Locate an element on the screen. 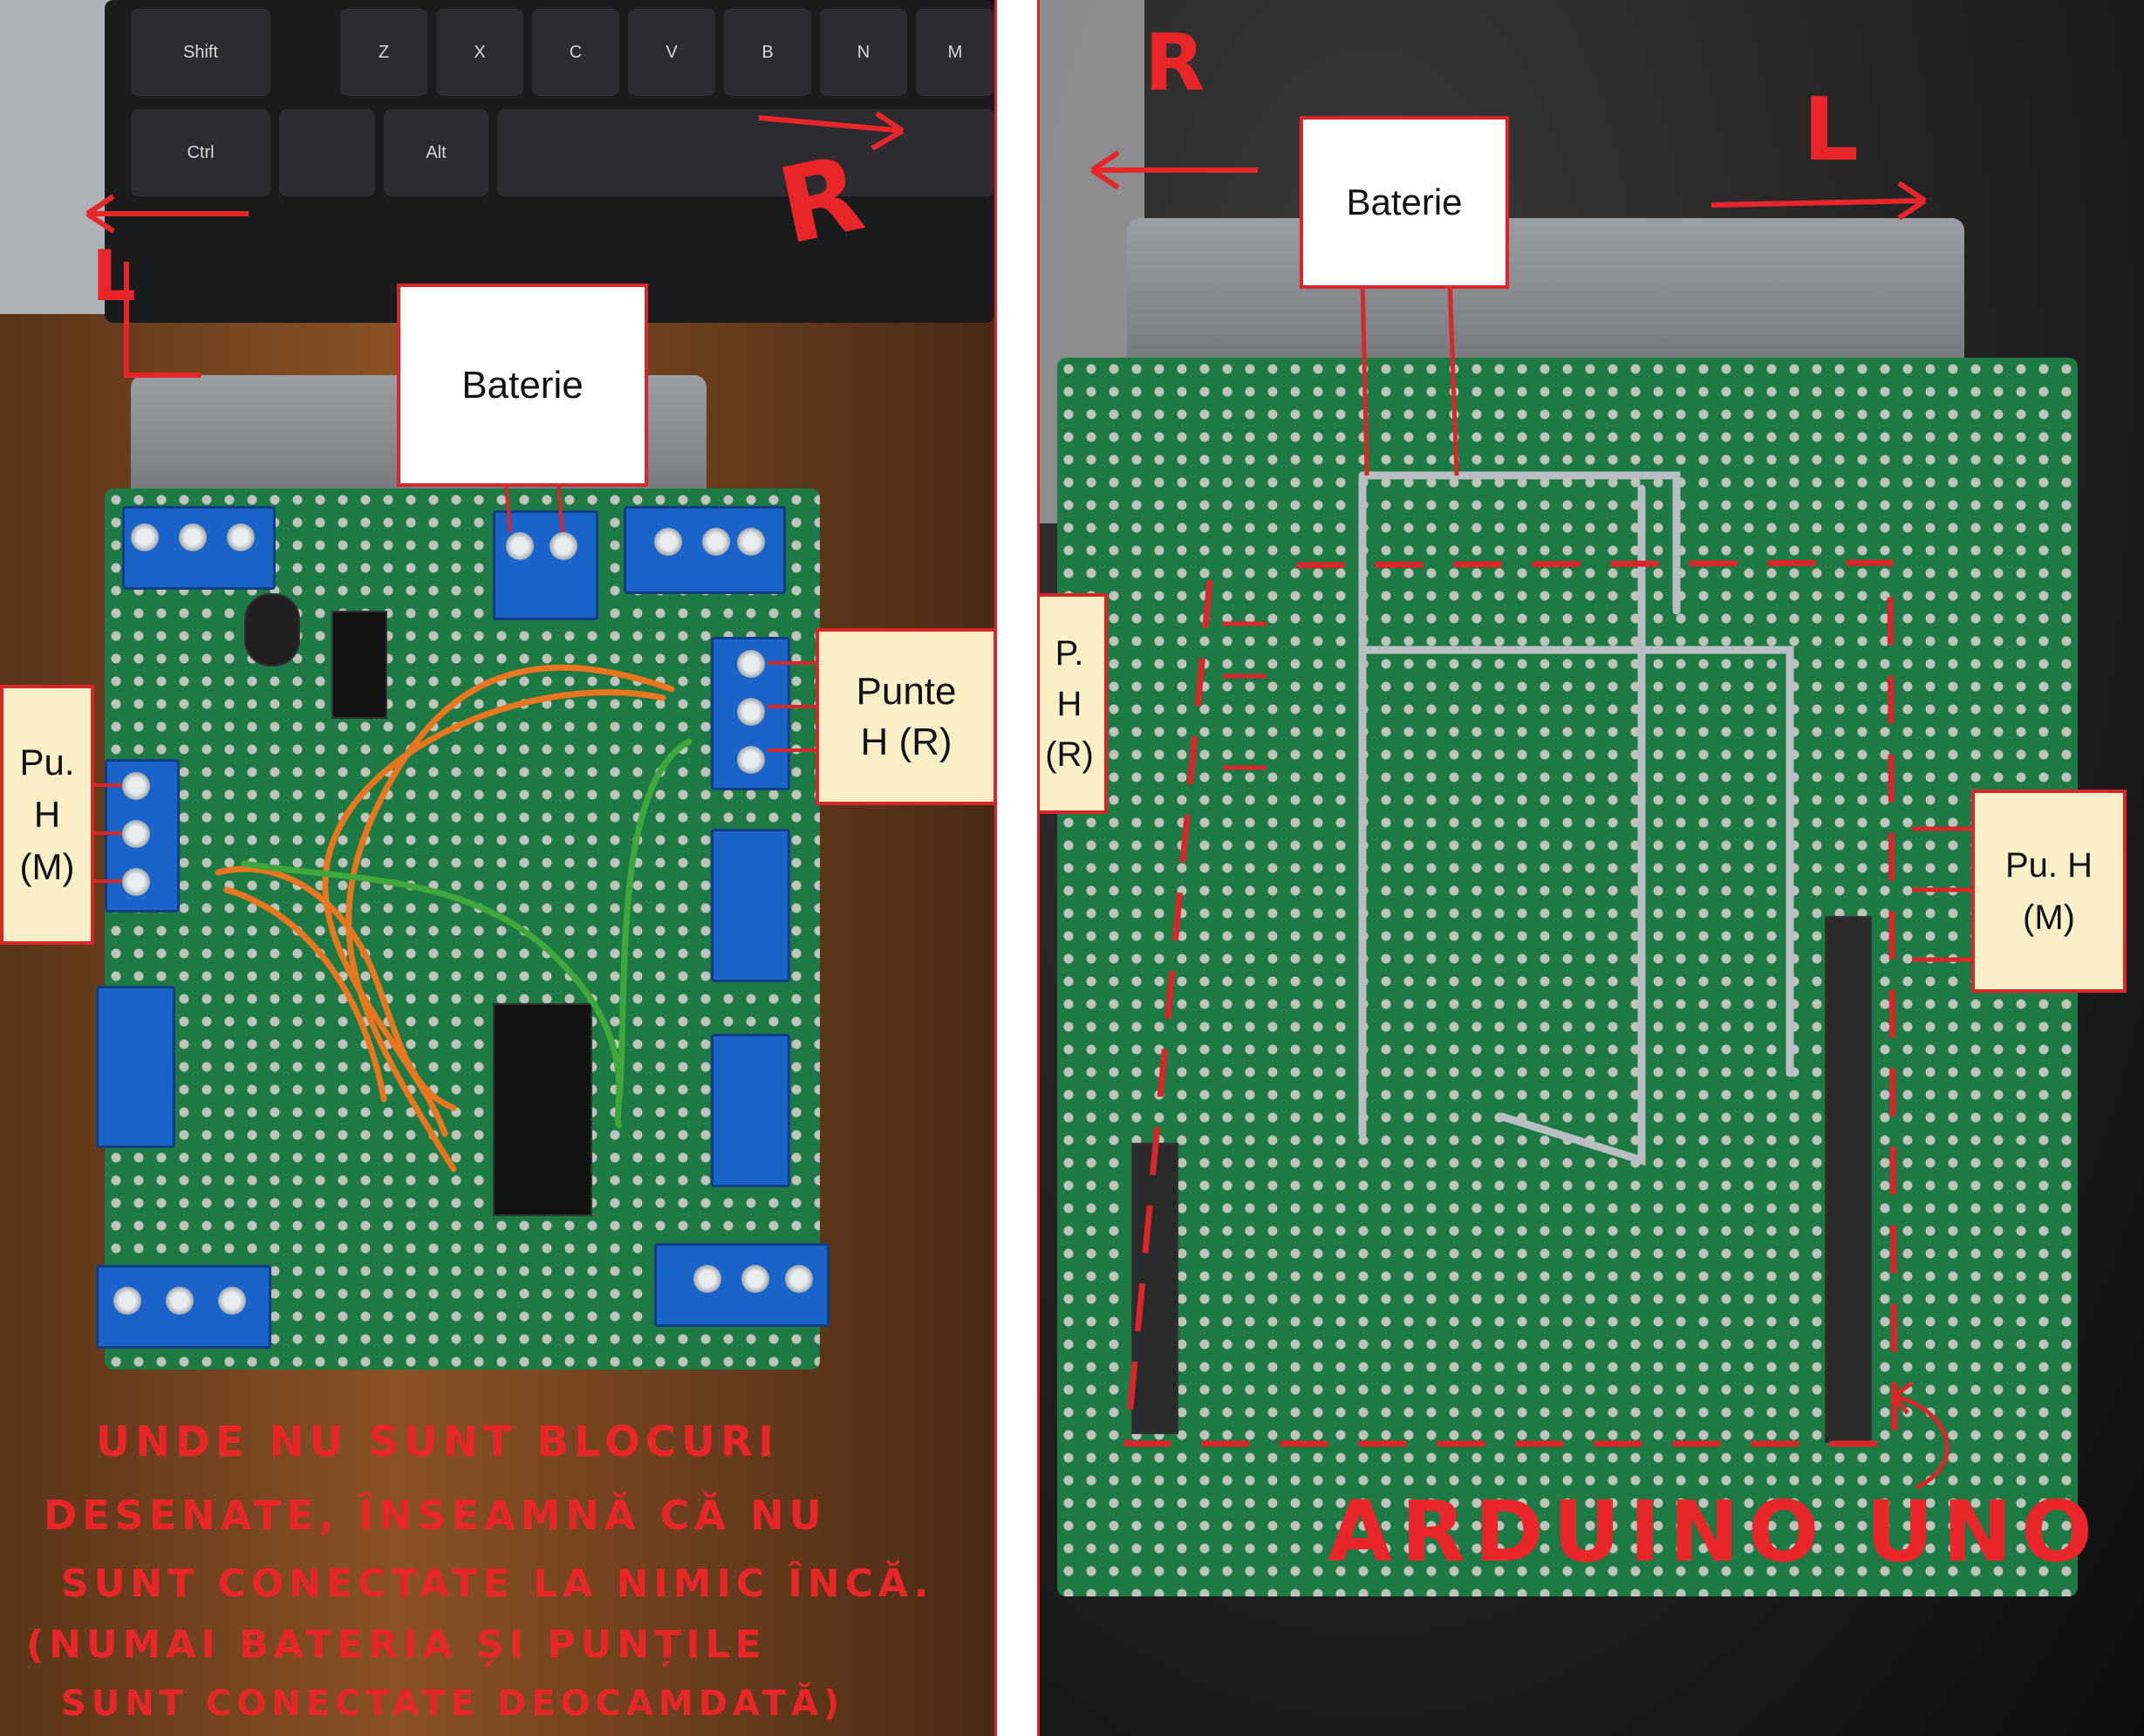  note-line-1: UNDE NU SUNT BLOCURI is located at coordinates (437, 1442).